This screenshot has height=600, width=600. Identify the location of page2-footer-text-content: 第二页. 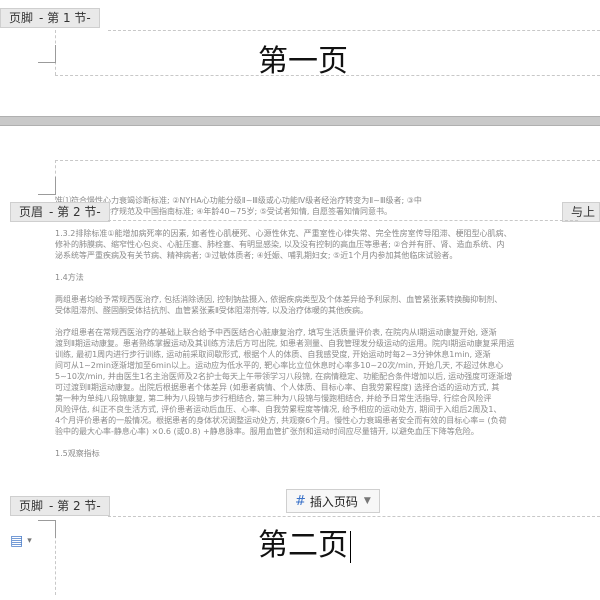
(303, 545).